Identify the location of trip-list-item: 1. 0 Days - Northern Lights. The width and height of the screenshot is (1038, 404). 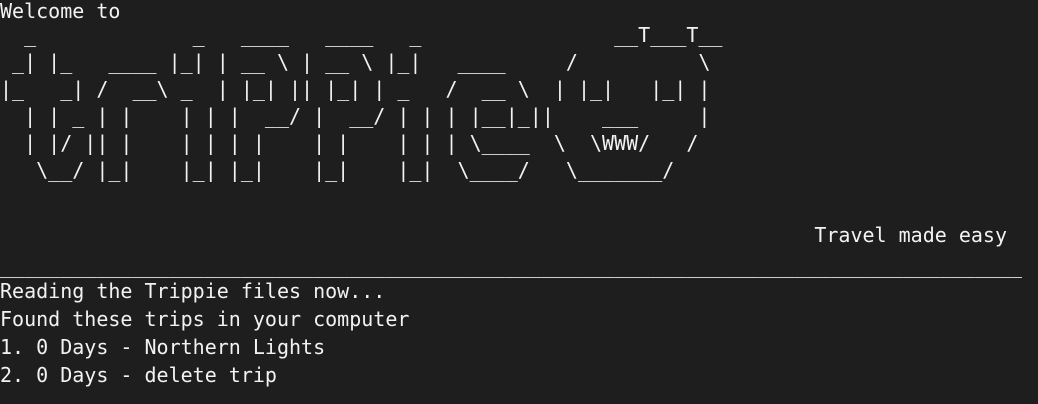
(163, 347).